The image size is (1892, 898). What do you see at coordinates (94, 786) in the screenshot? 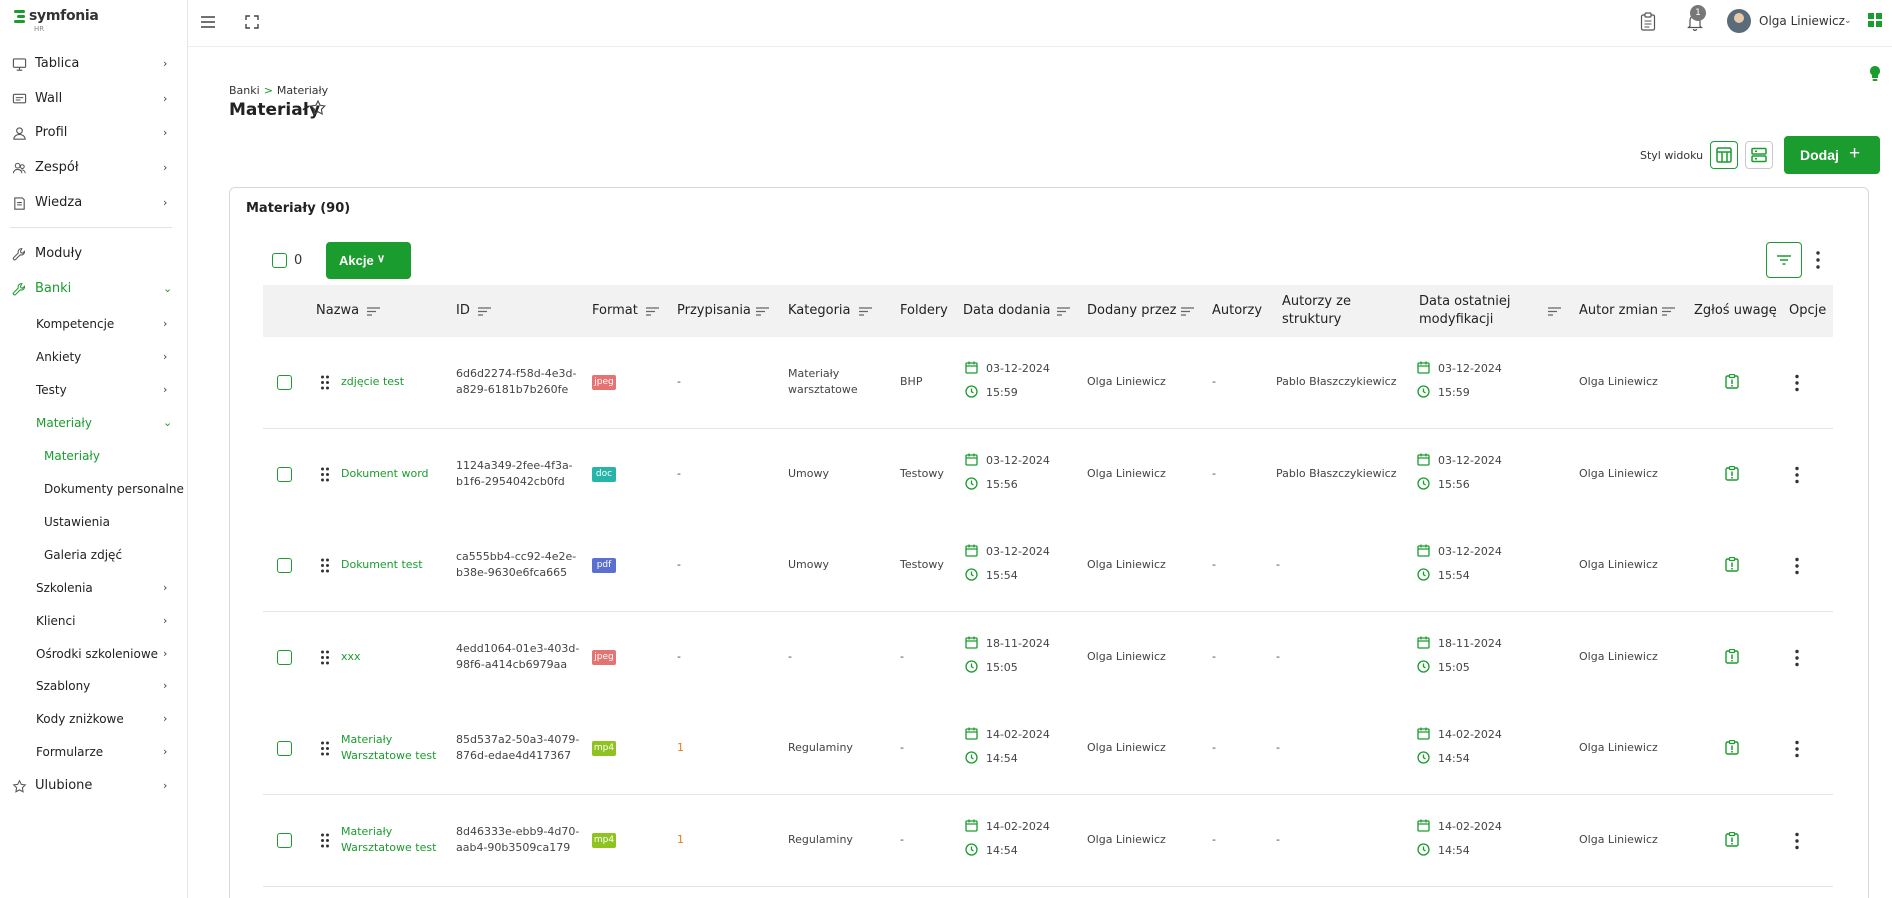
I see `sidebar-item-ulubione: Ulubione ›` at bounding box center [94, 786].